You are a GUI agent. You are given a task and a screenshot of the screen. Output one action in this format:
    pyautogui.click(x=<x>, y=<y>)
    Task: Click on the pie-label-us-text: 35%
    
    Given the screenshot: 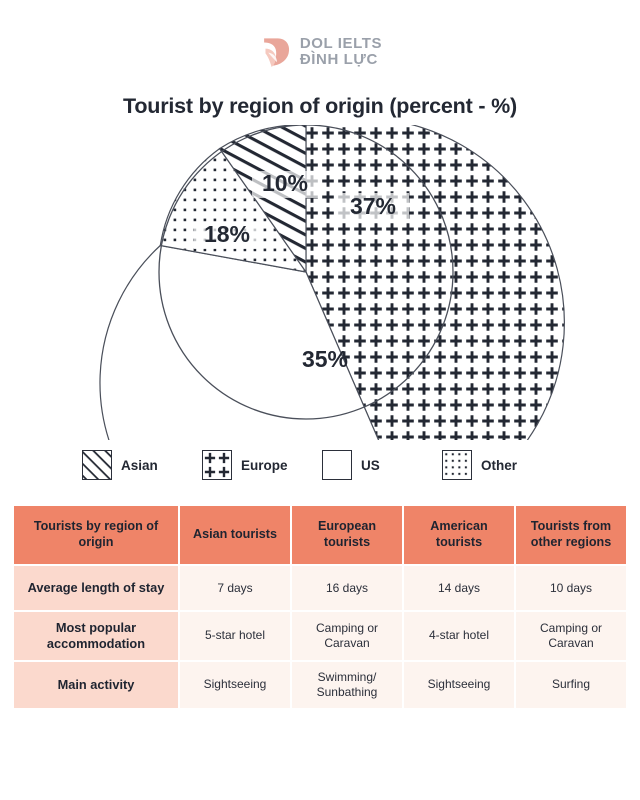 What is the action you would take?
    pyautogui.click(x=325, y=359)
    